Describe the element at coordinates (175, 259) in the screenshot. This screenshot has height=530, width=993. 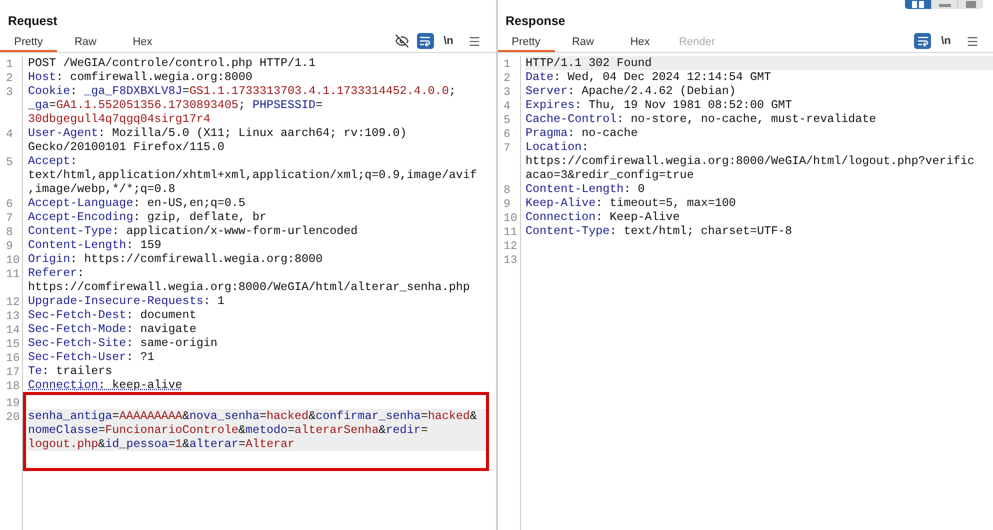
I see `code-line: Origin: https://comfirewall.wegia.org:8000` at that location.